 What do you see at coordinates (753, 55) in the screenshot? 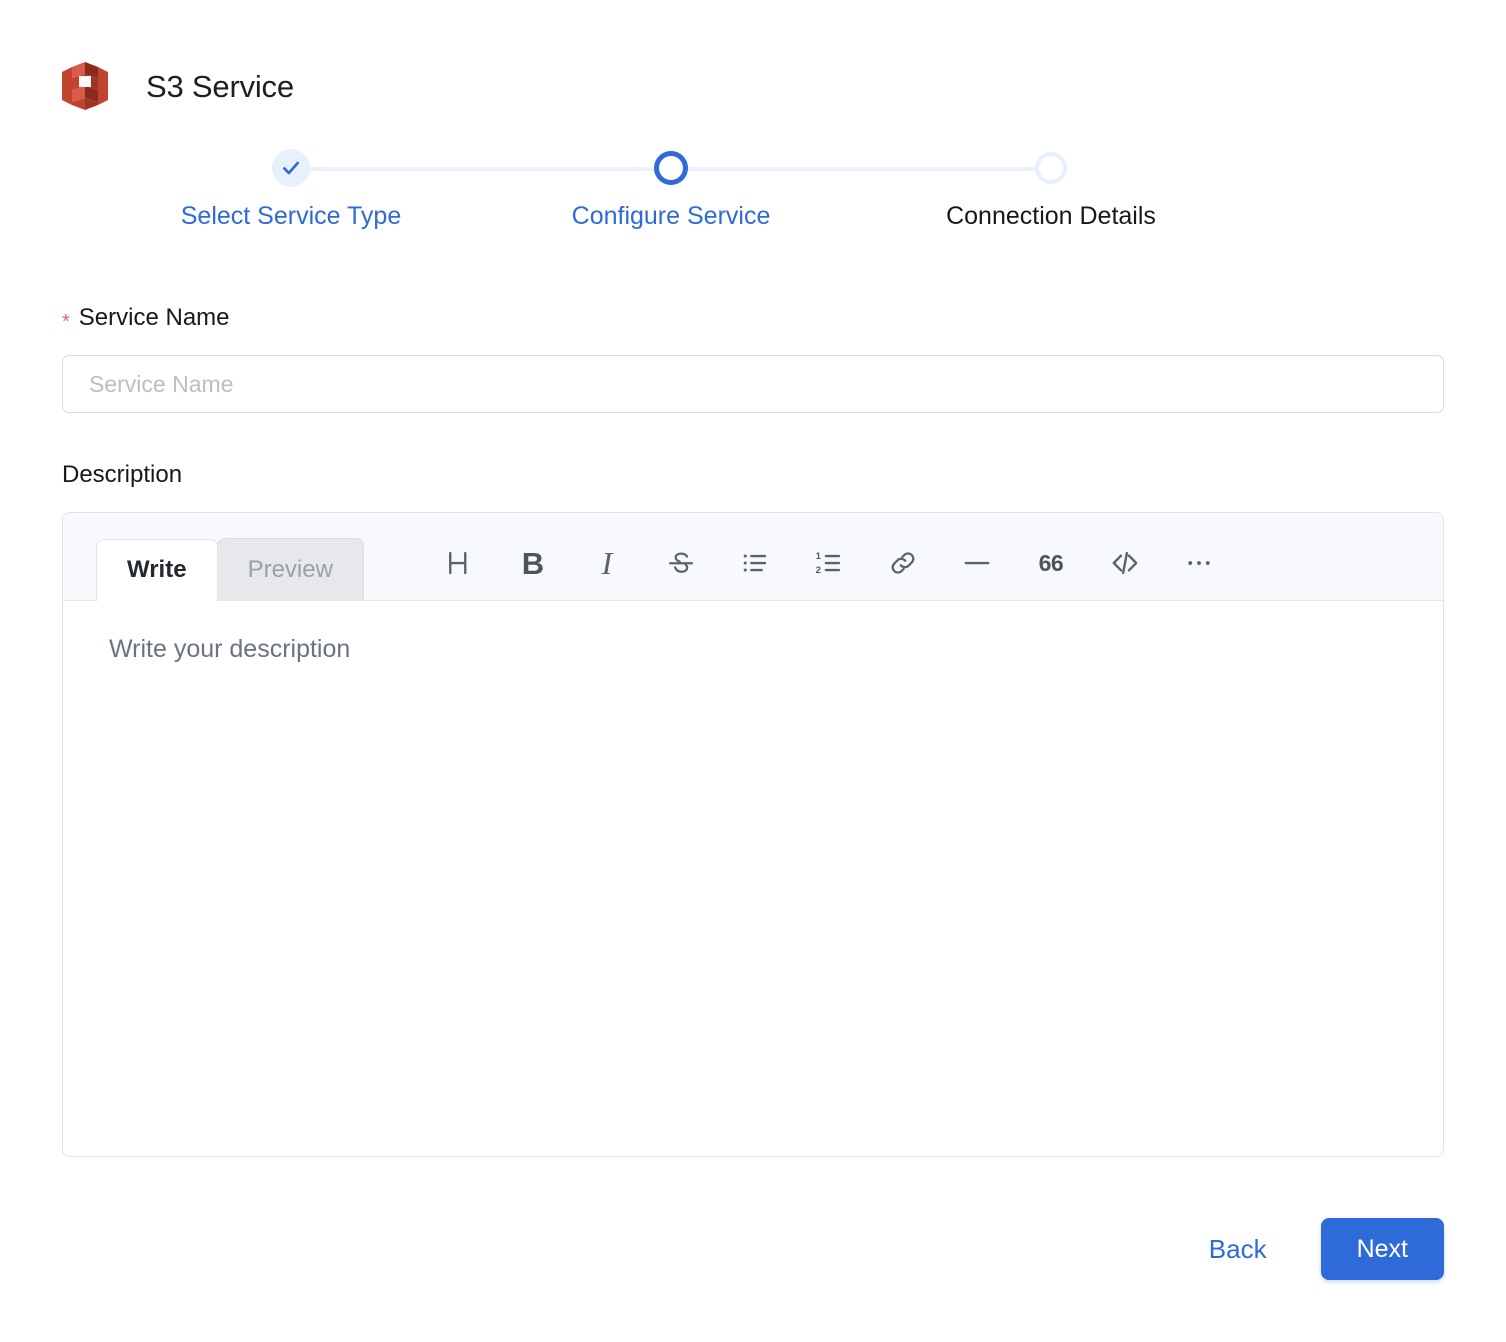
I see `page-header: S3 Service` at bounding box center [753, 55].